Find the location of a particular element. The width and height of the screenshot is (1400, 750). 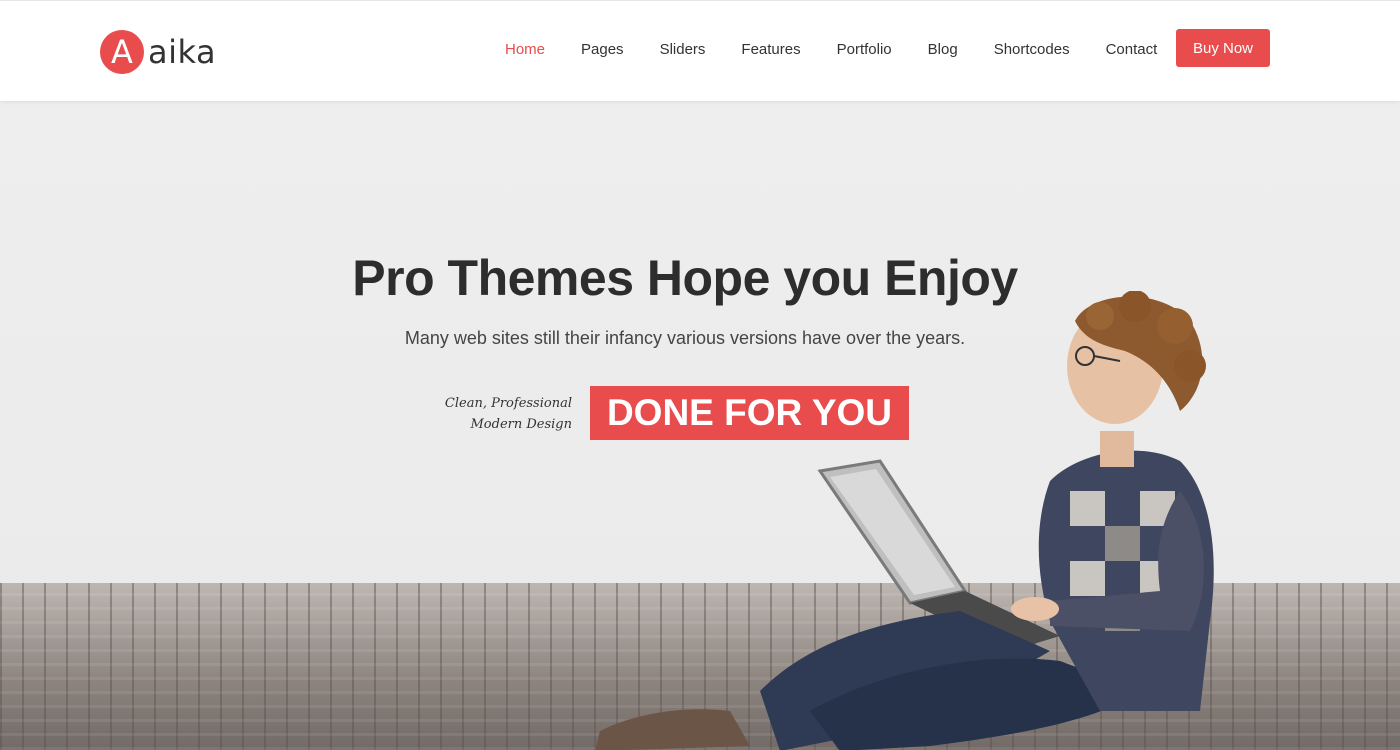

nav-item-blog: Blog is located at coordinates (943, 50).